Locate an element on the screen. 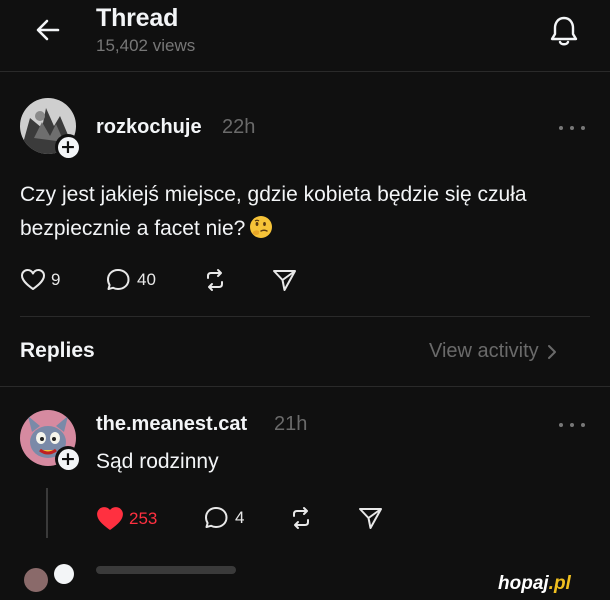 The width and height of the screenshot is (610, 600). reply-username: the.meanest.cat is located at coordinates (171, 424).